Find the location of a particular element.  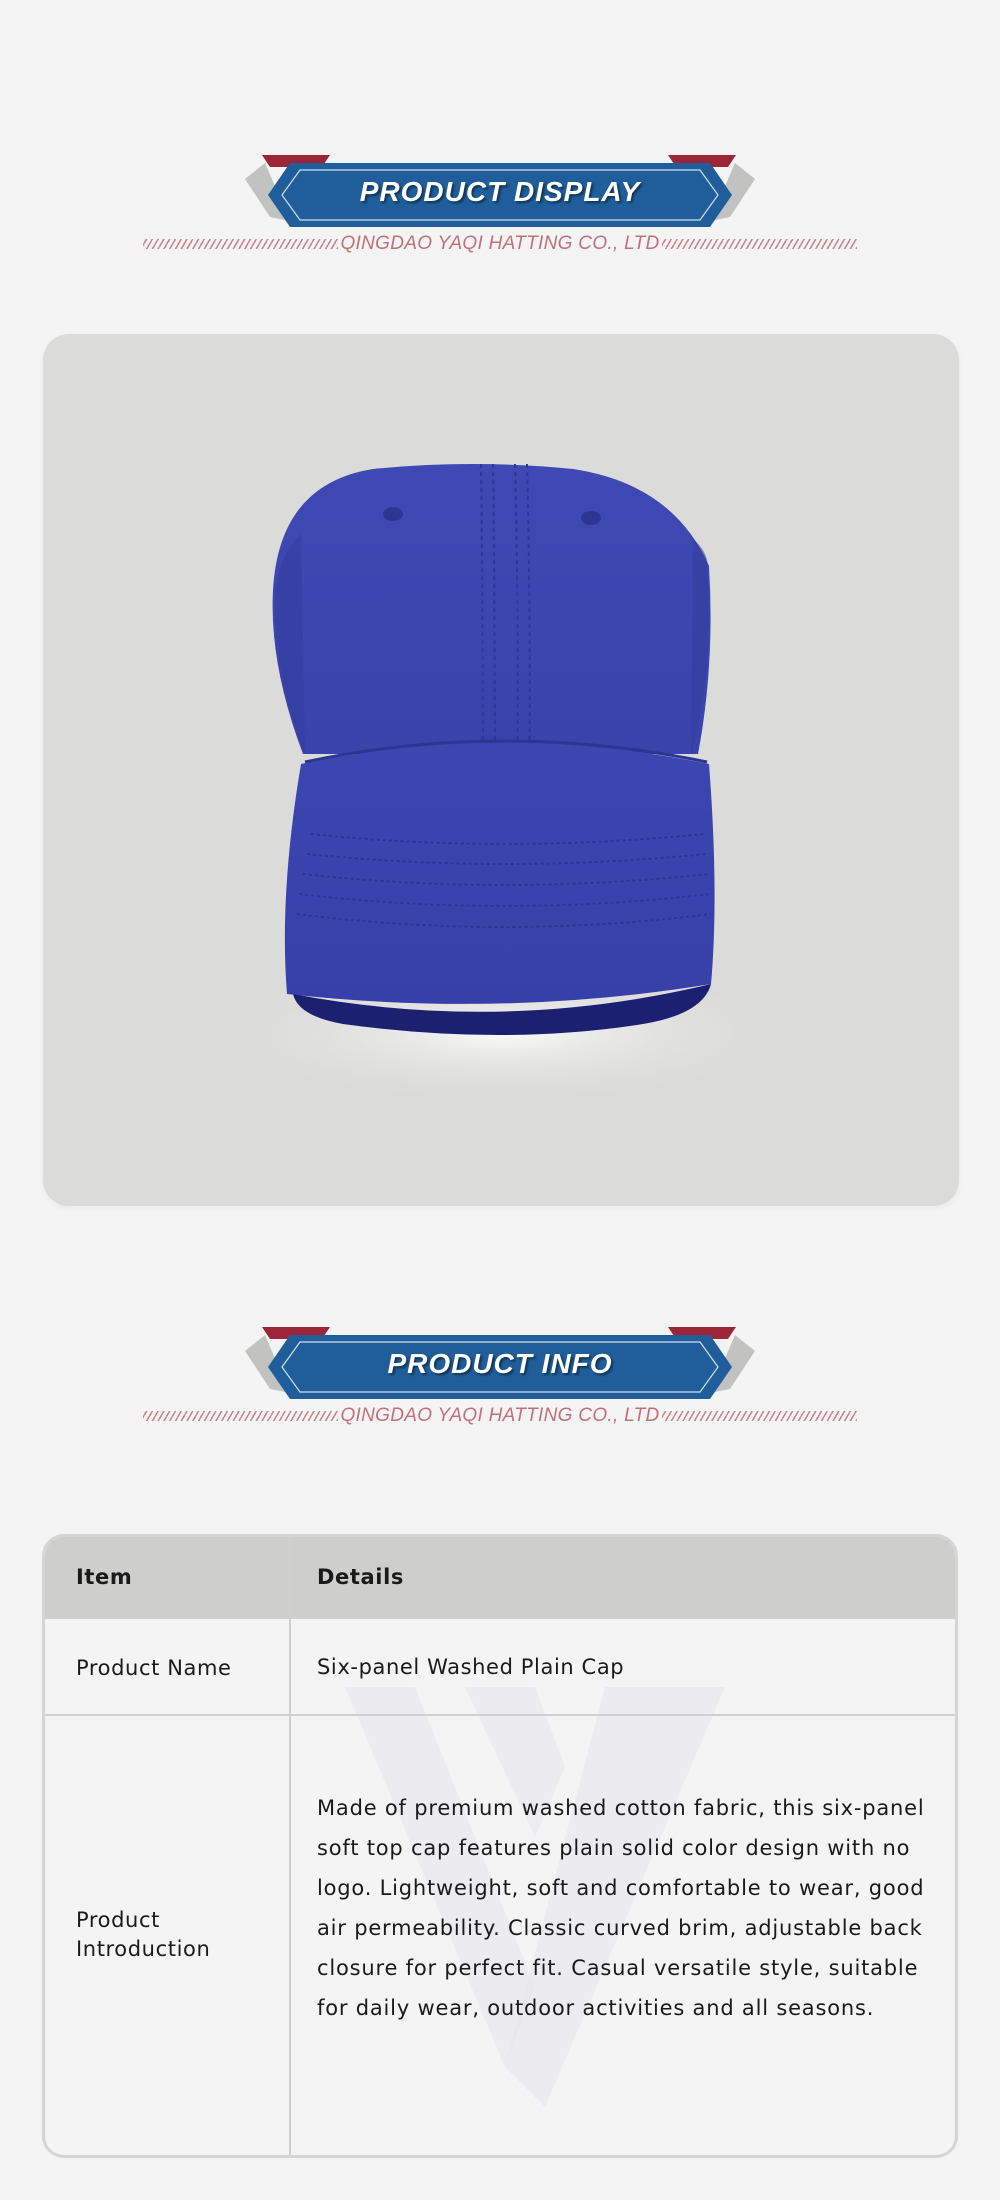

row-details-value: Six-panel Washed Plain Cap is located at coordinates (471, 1667).